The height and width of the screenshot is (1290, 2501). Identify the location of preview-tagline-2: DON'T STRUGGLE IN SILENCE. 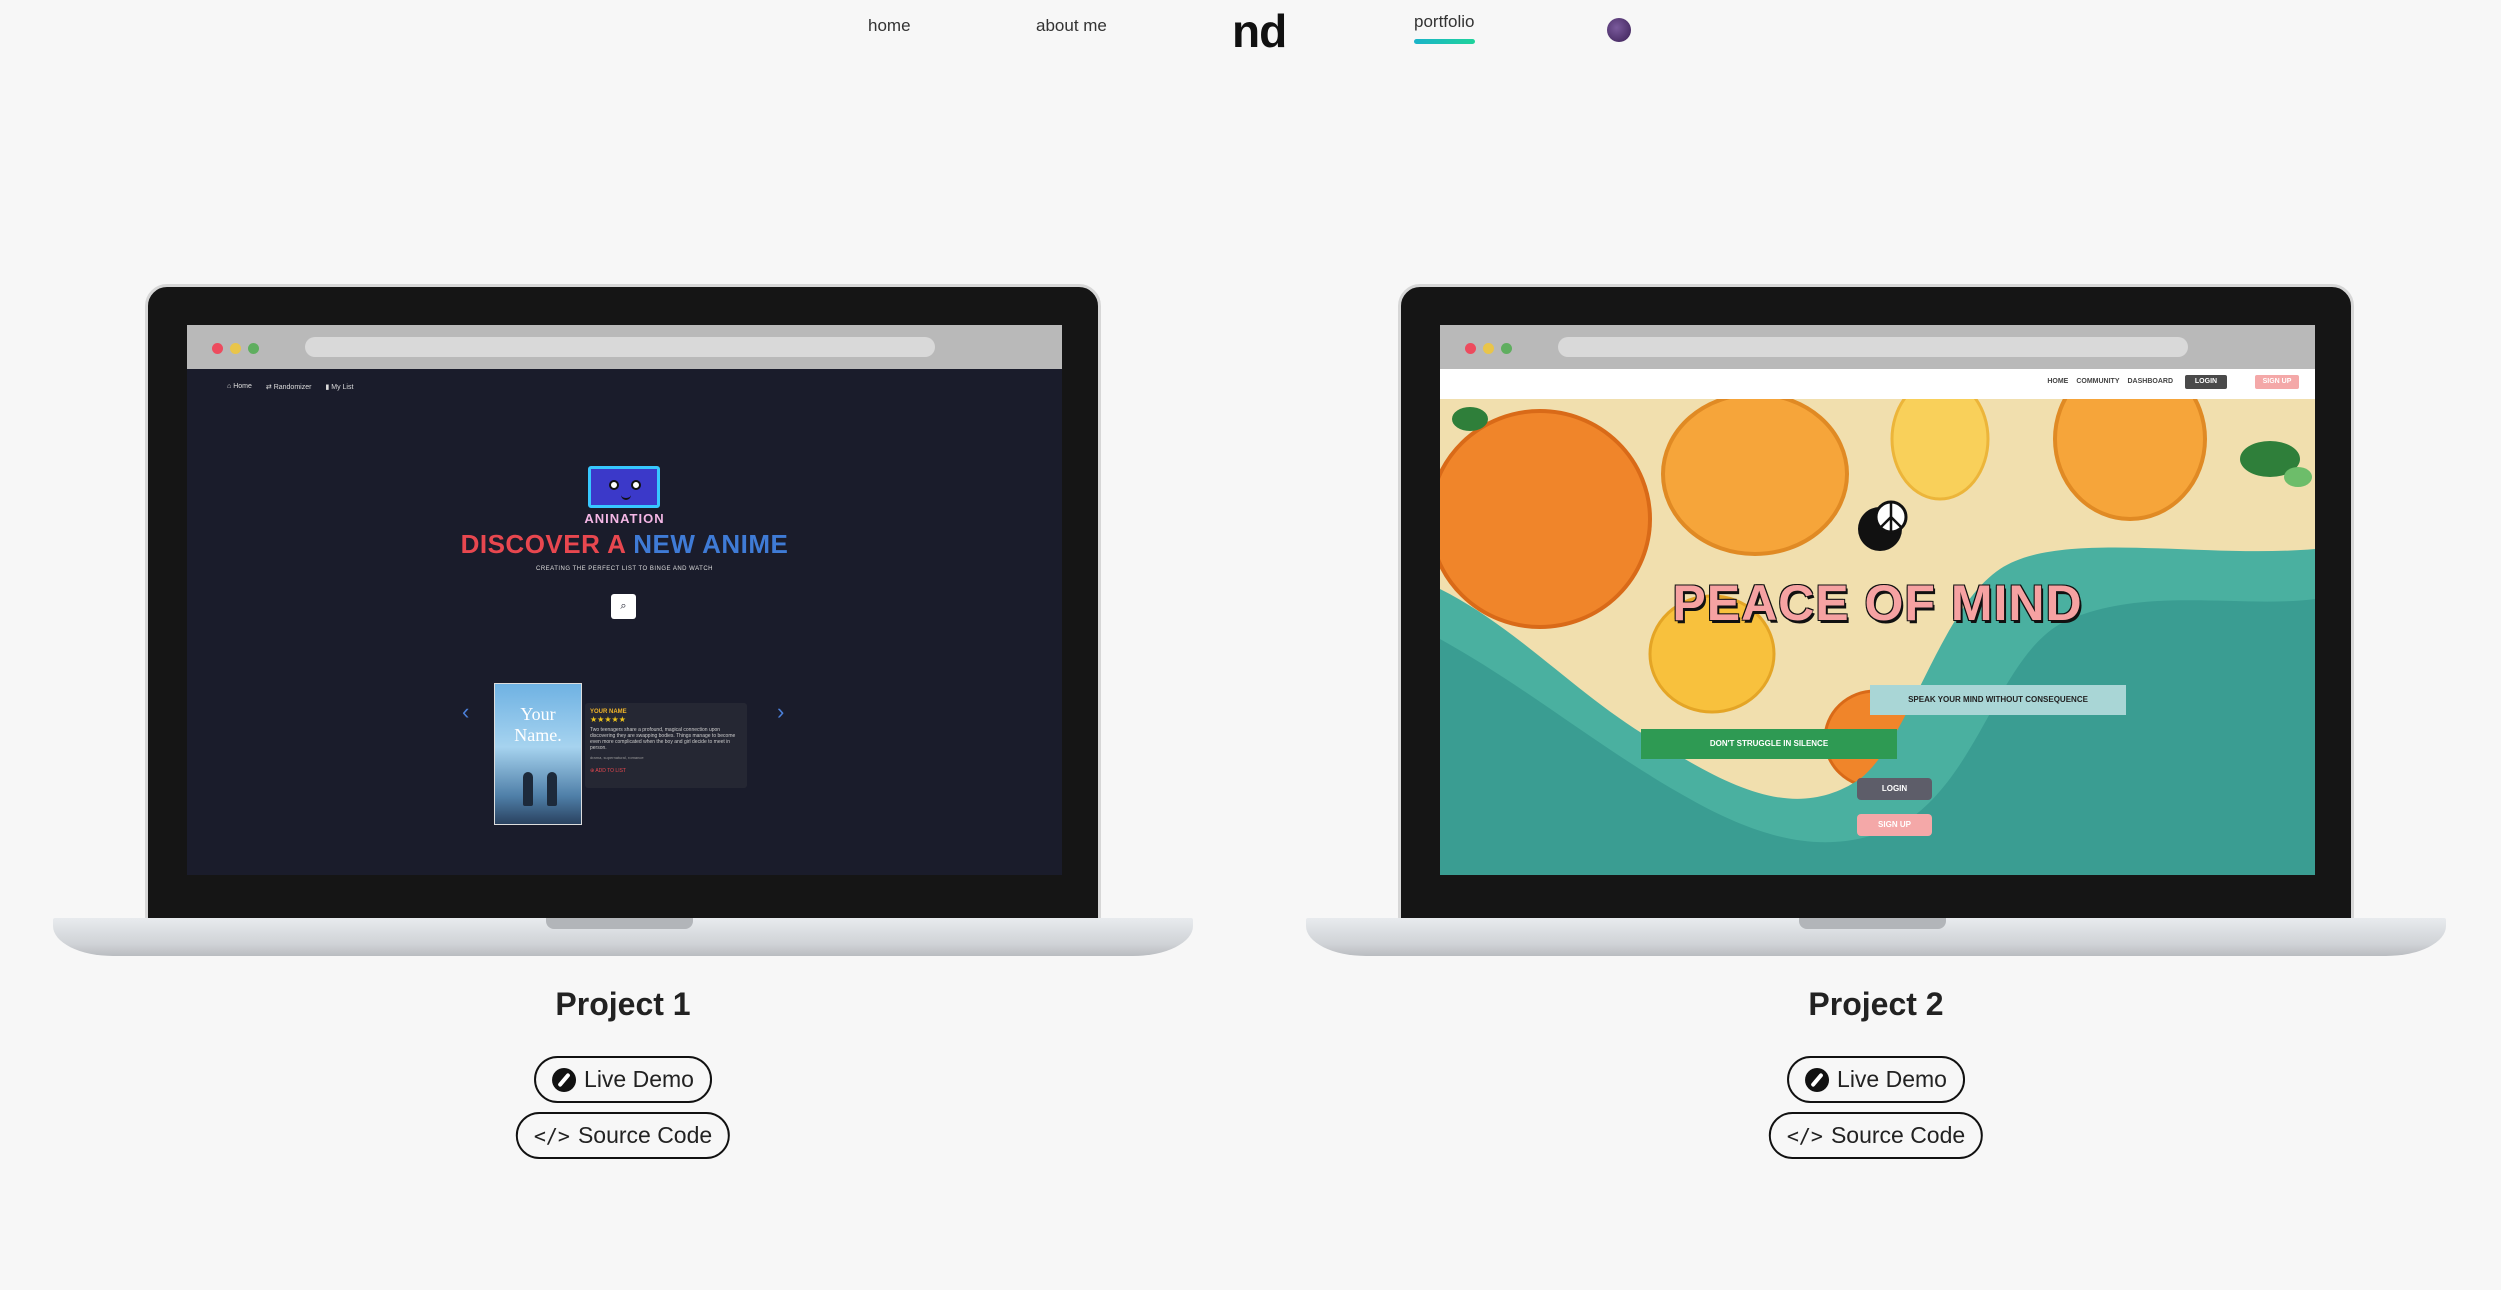
(1769, 744).